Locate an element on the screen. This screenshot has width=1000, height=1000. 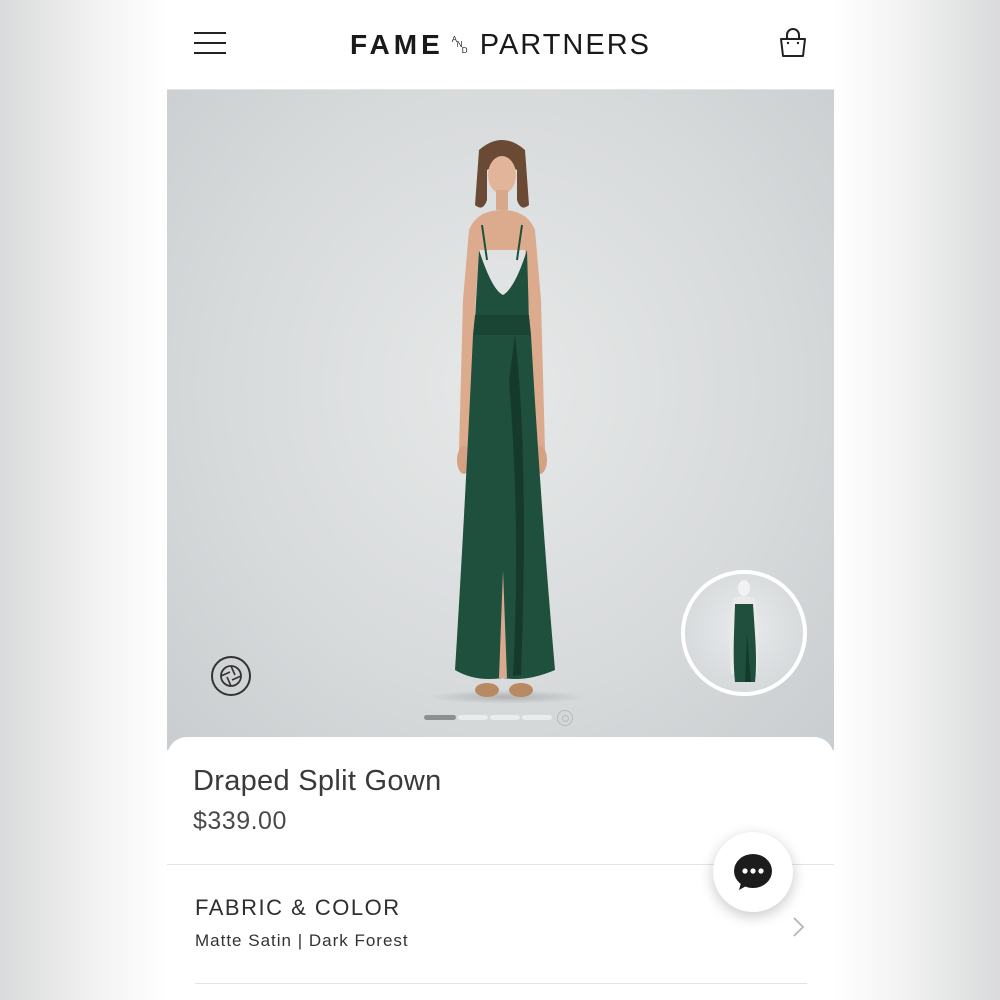
chat-bubble-icon is located at coordinates (753, 872).